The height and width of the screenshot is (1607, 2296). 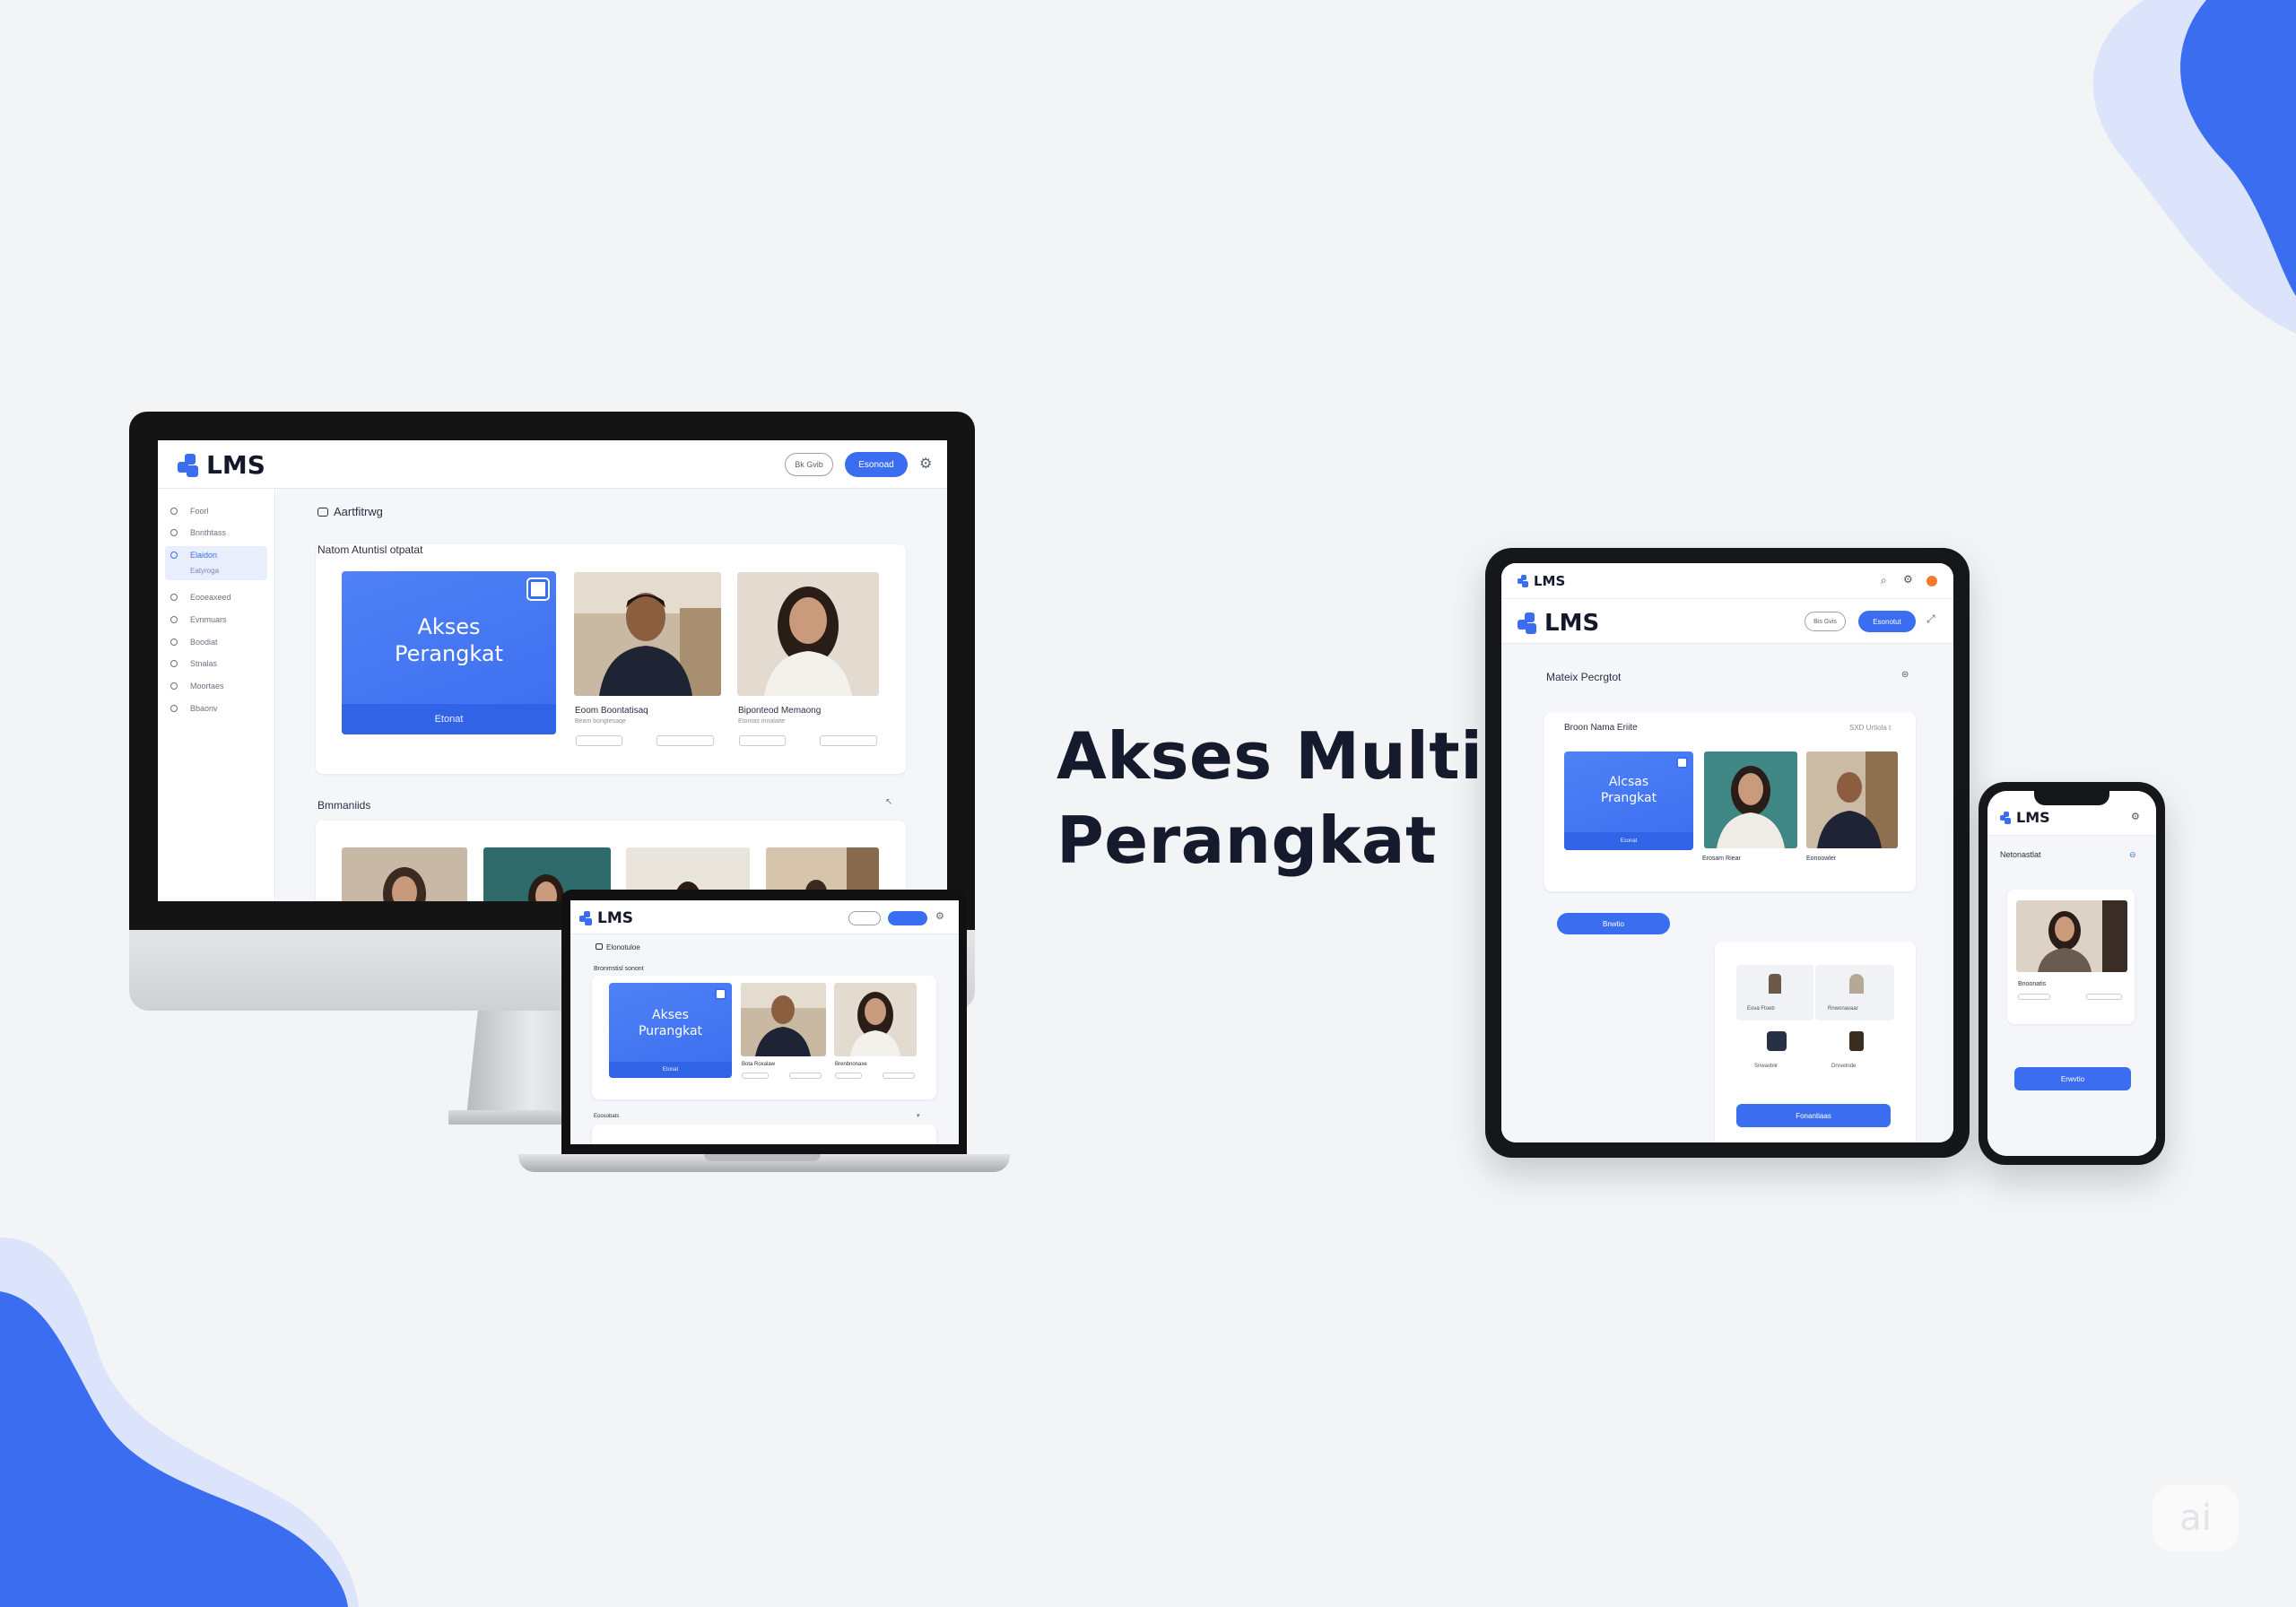 What do you see at coordinates (1854, 993) in the screenshot?
I see `tablet-grid-item-1: Rnwonavaar` at bounding box center [1854, 993].